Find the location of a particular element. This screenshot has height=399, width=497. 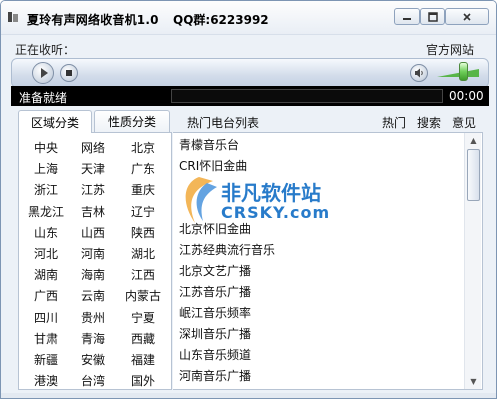

maximize-button is located at coordinates (432, 16).